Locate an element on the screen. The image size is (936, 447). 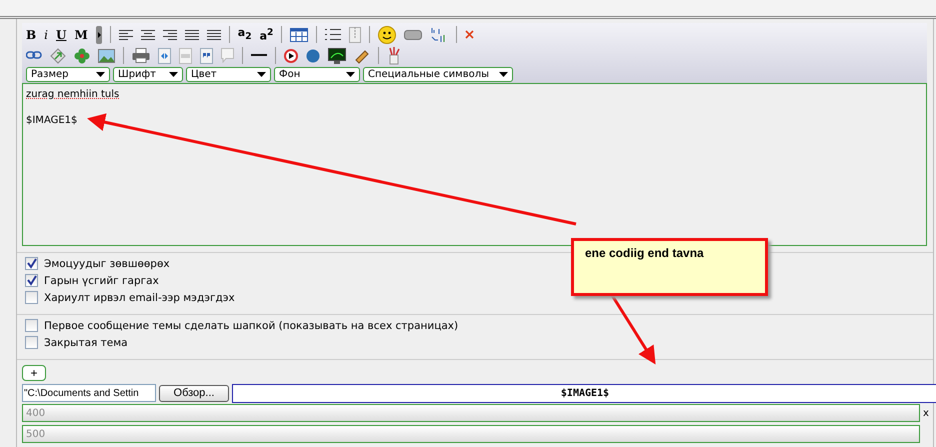
dropdown: Размер is located at coordinates (68, 74).